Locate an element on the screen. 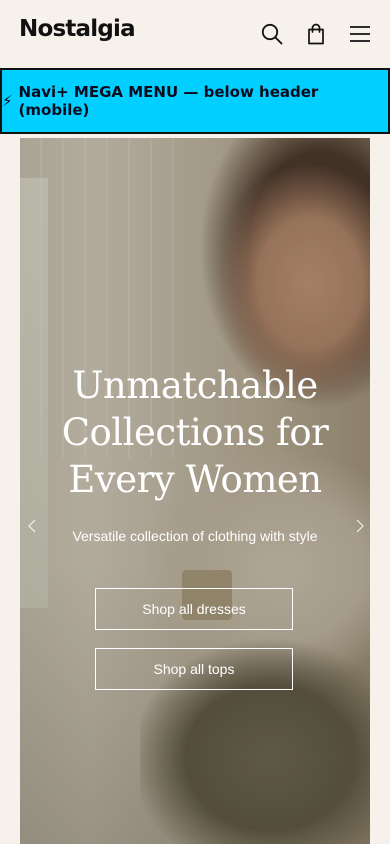 The image size is (390, 844). chevron-left-icon is located at coordinates (32, 528).